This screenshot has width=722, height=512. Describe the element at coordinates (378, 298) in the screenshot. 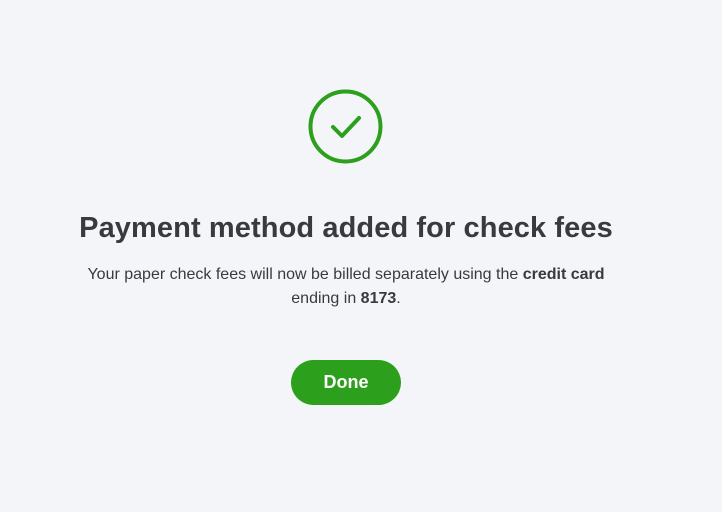

I see `card-last-four: 8173` at that location.